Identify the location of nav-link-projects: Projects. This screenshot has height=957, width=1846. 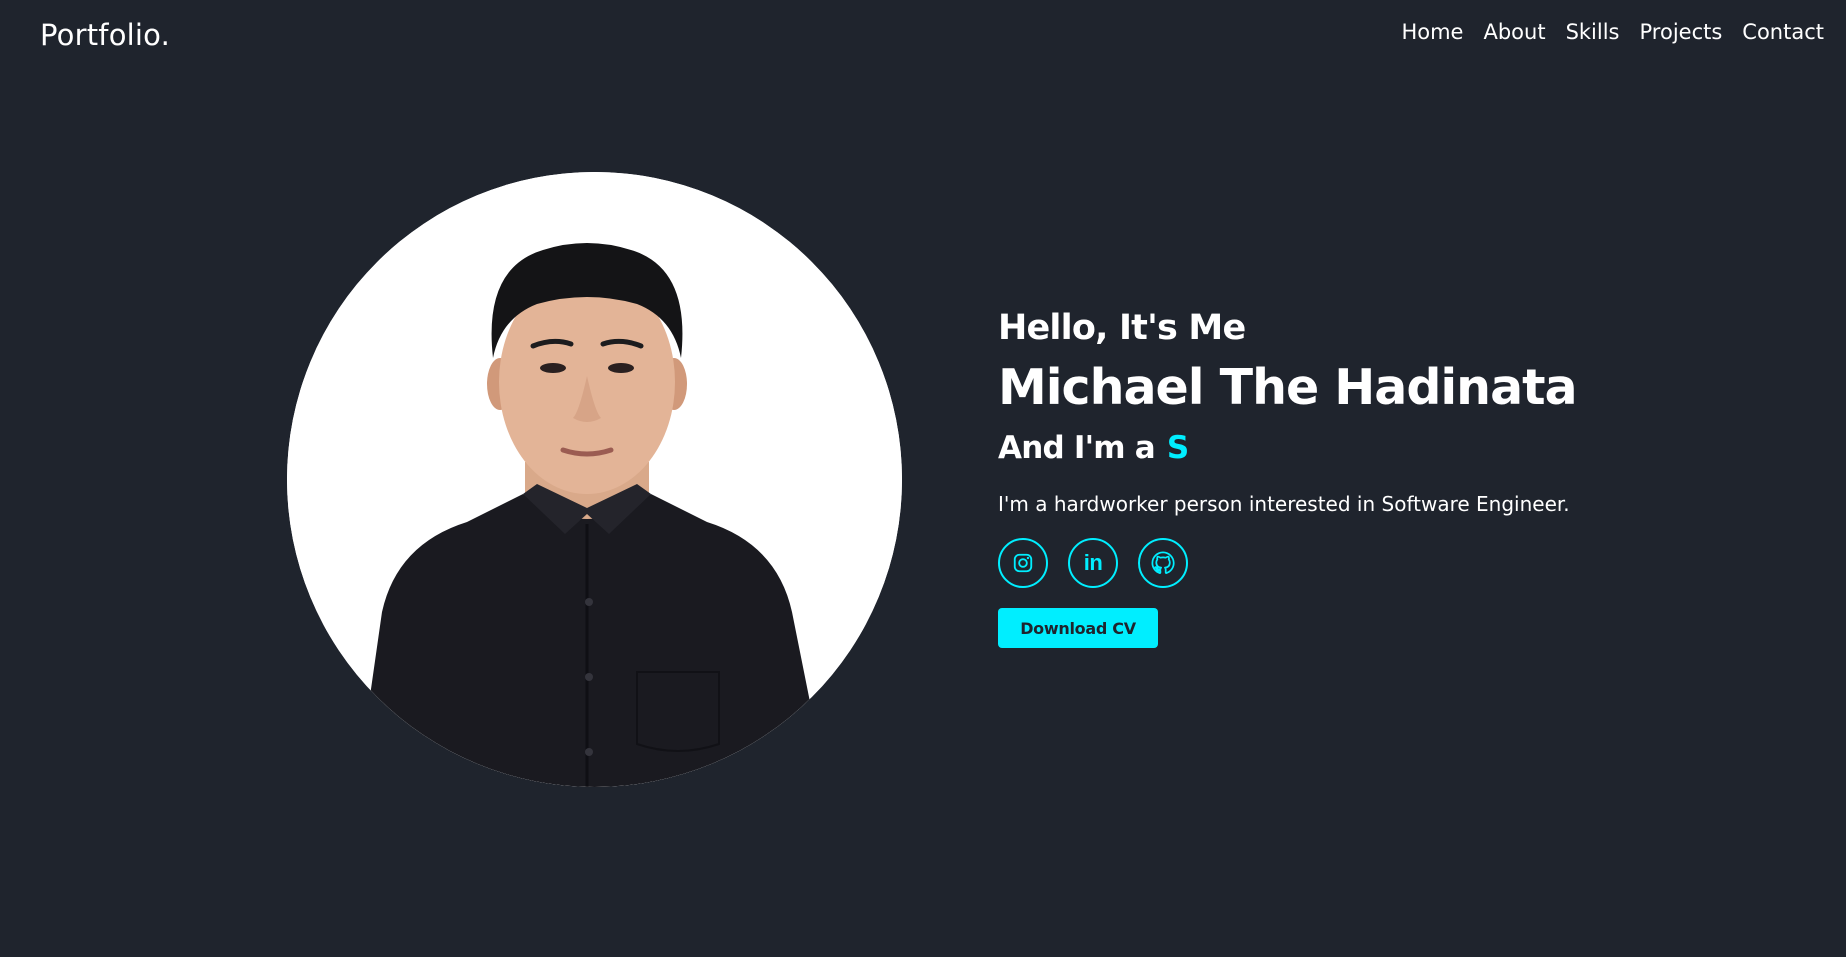
(1681, 32).